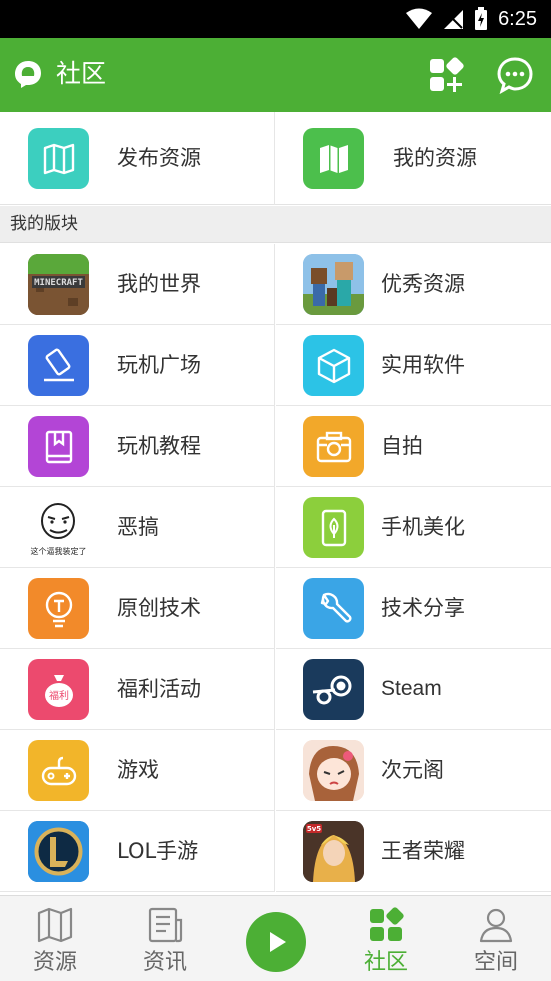  I want to click on minecraft-icon: MINECRAFT, so click(58, 284).